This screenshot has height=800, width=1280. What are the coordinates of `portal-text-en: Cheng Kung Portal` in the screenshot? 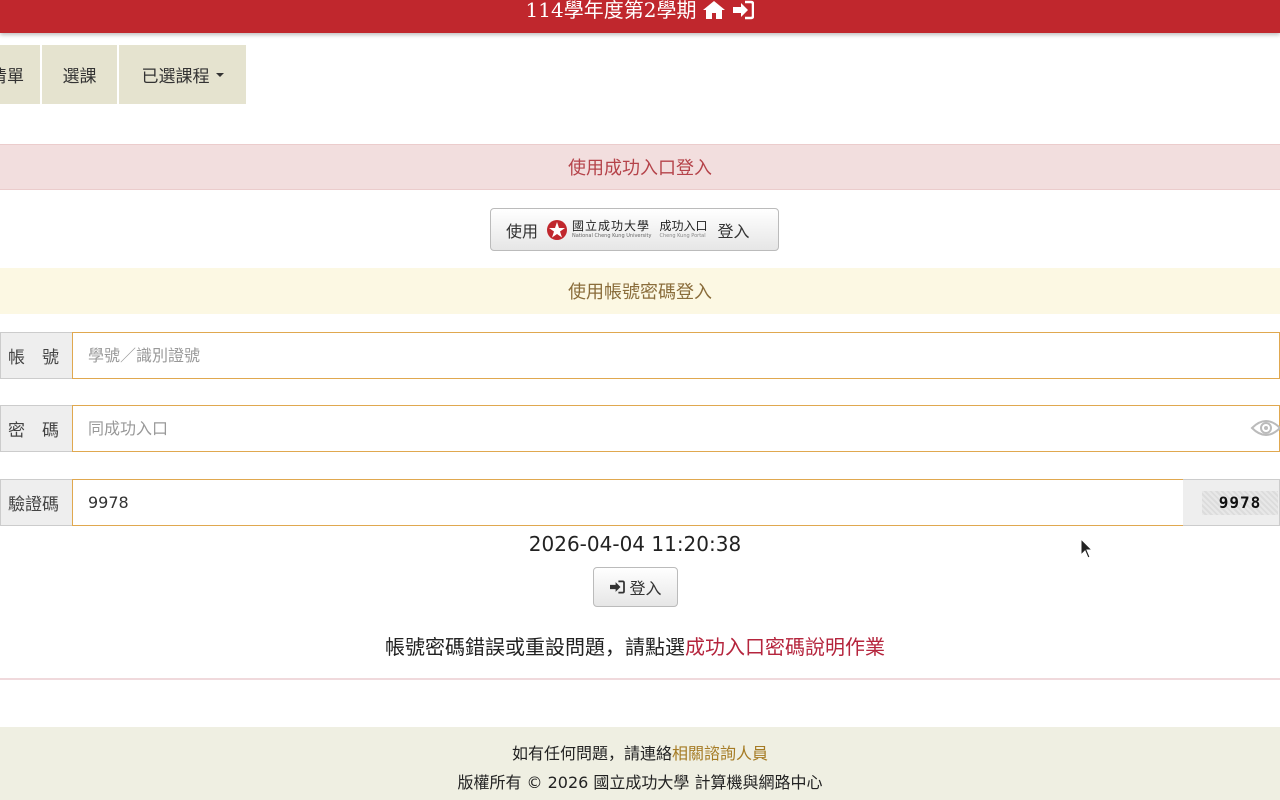 It's located at (682, 236).